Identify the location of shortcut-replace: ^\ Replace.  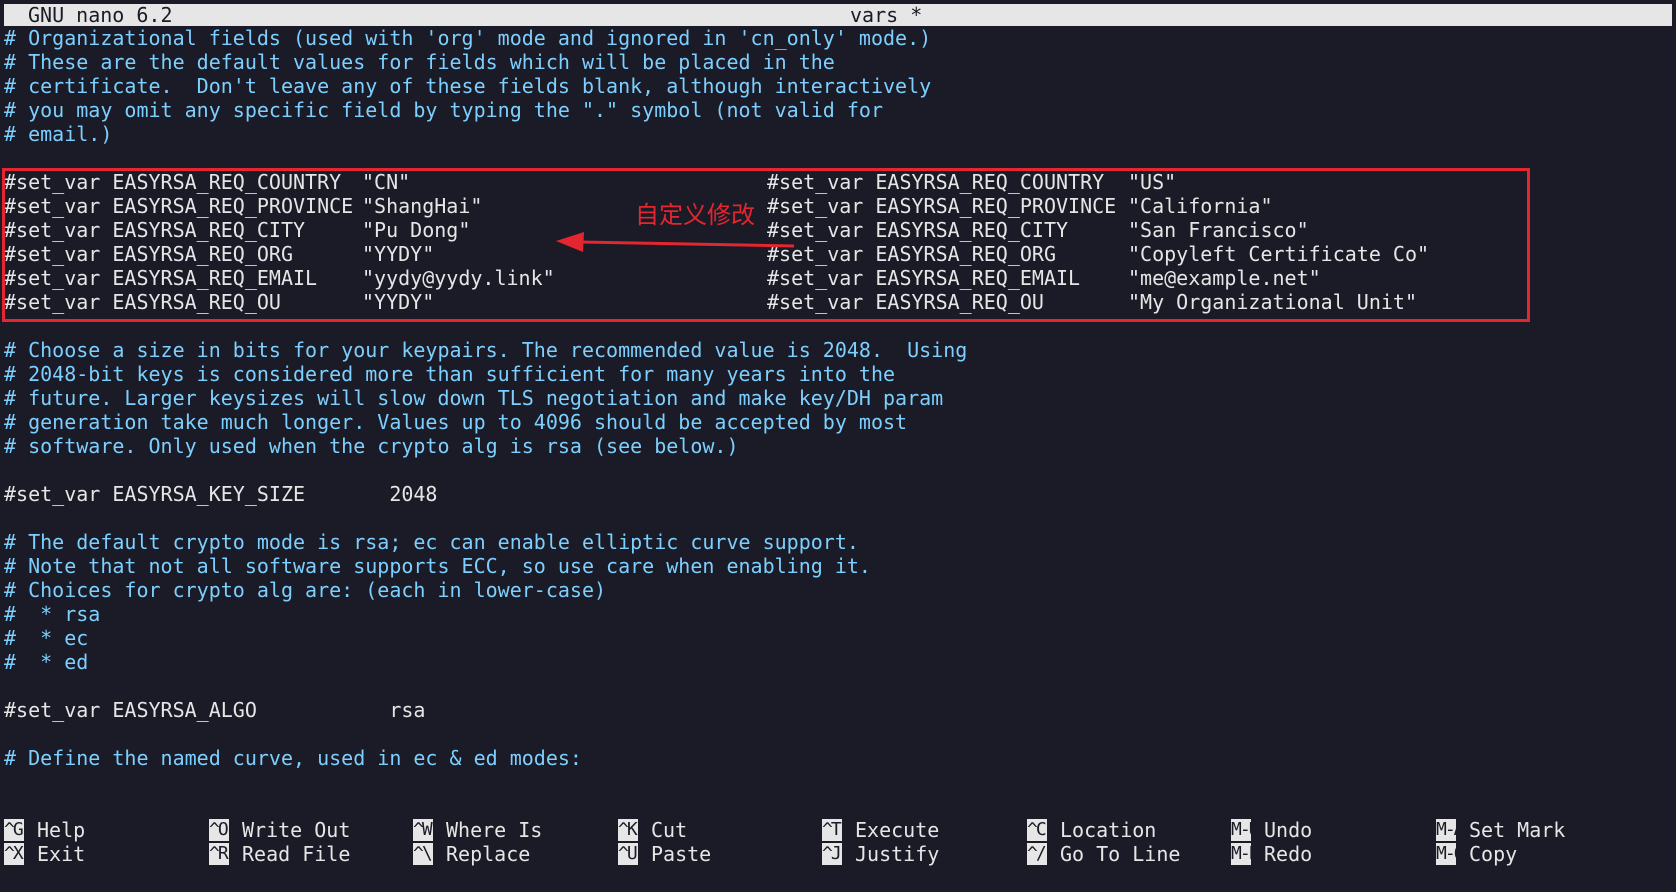
(471, 854).